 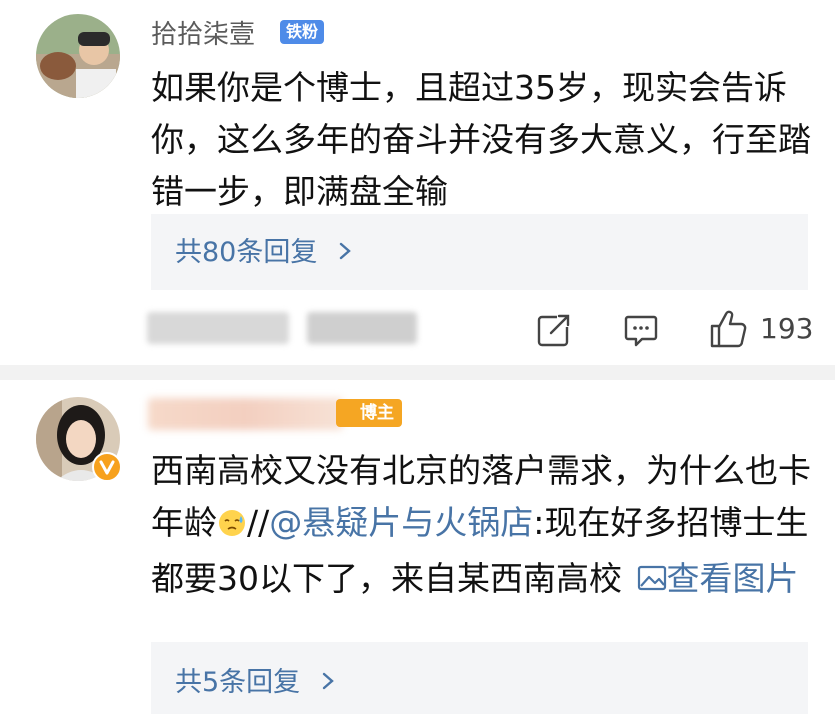 What do you see at coordinates (302, 32) in the screenshot?
I see `iron-fan-badge: 铁粉` at bounding box center [302, 32].